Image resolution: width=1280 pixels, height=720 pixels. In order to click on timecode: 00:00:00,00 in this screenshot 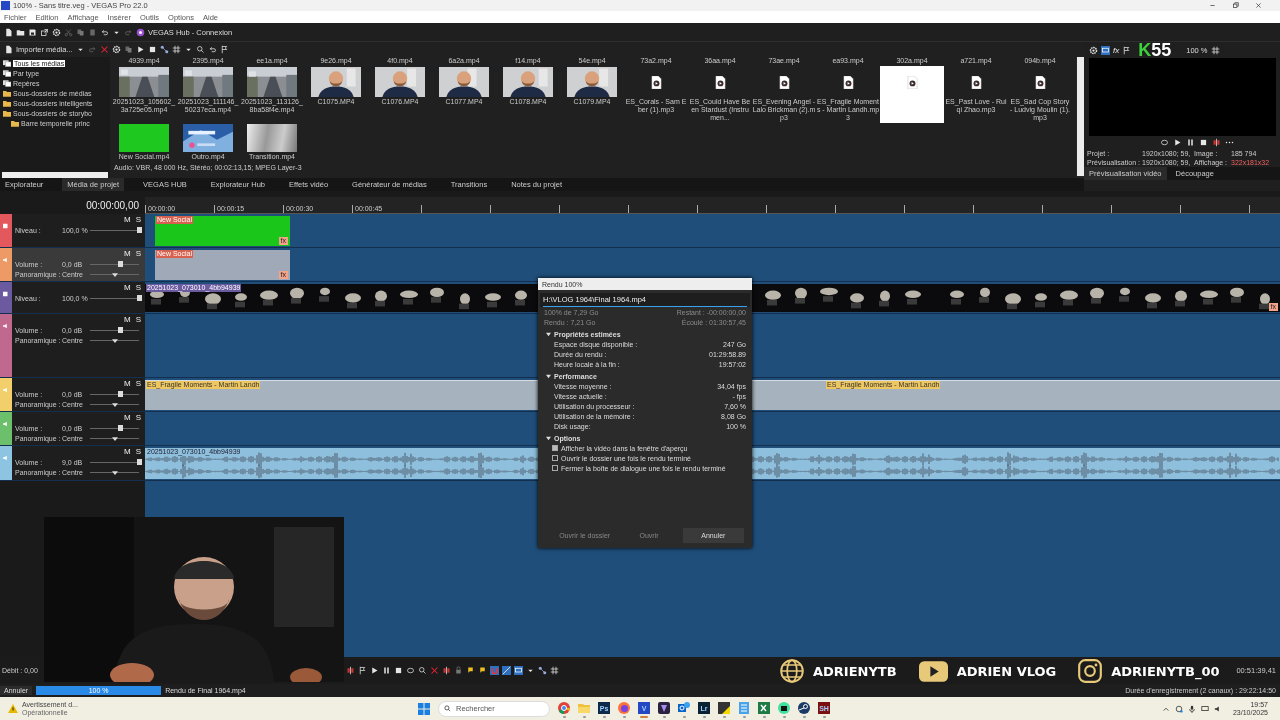, I will do `click(112, 205)`.